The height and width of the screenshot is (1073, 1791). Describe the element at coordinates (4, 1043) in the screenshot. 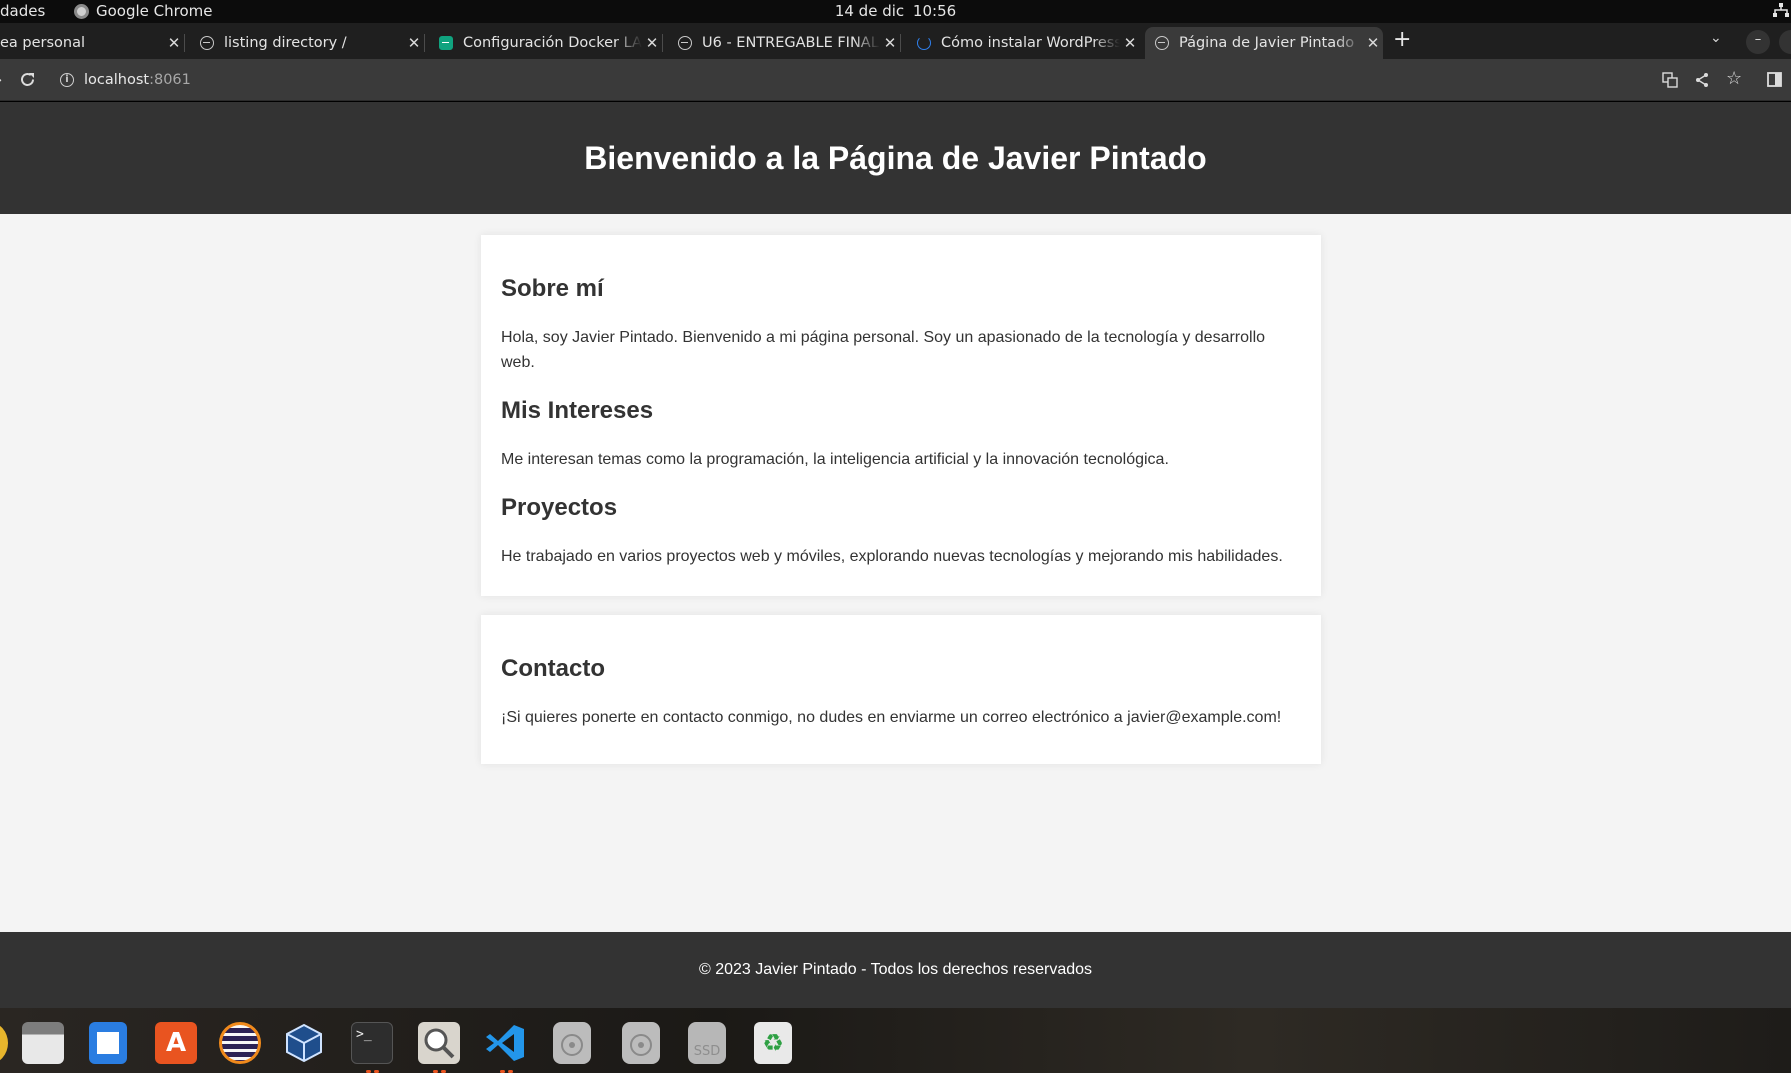

I see `chrome-icon` at that location.